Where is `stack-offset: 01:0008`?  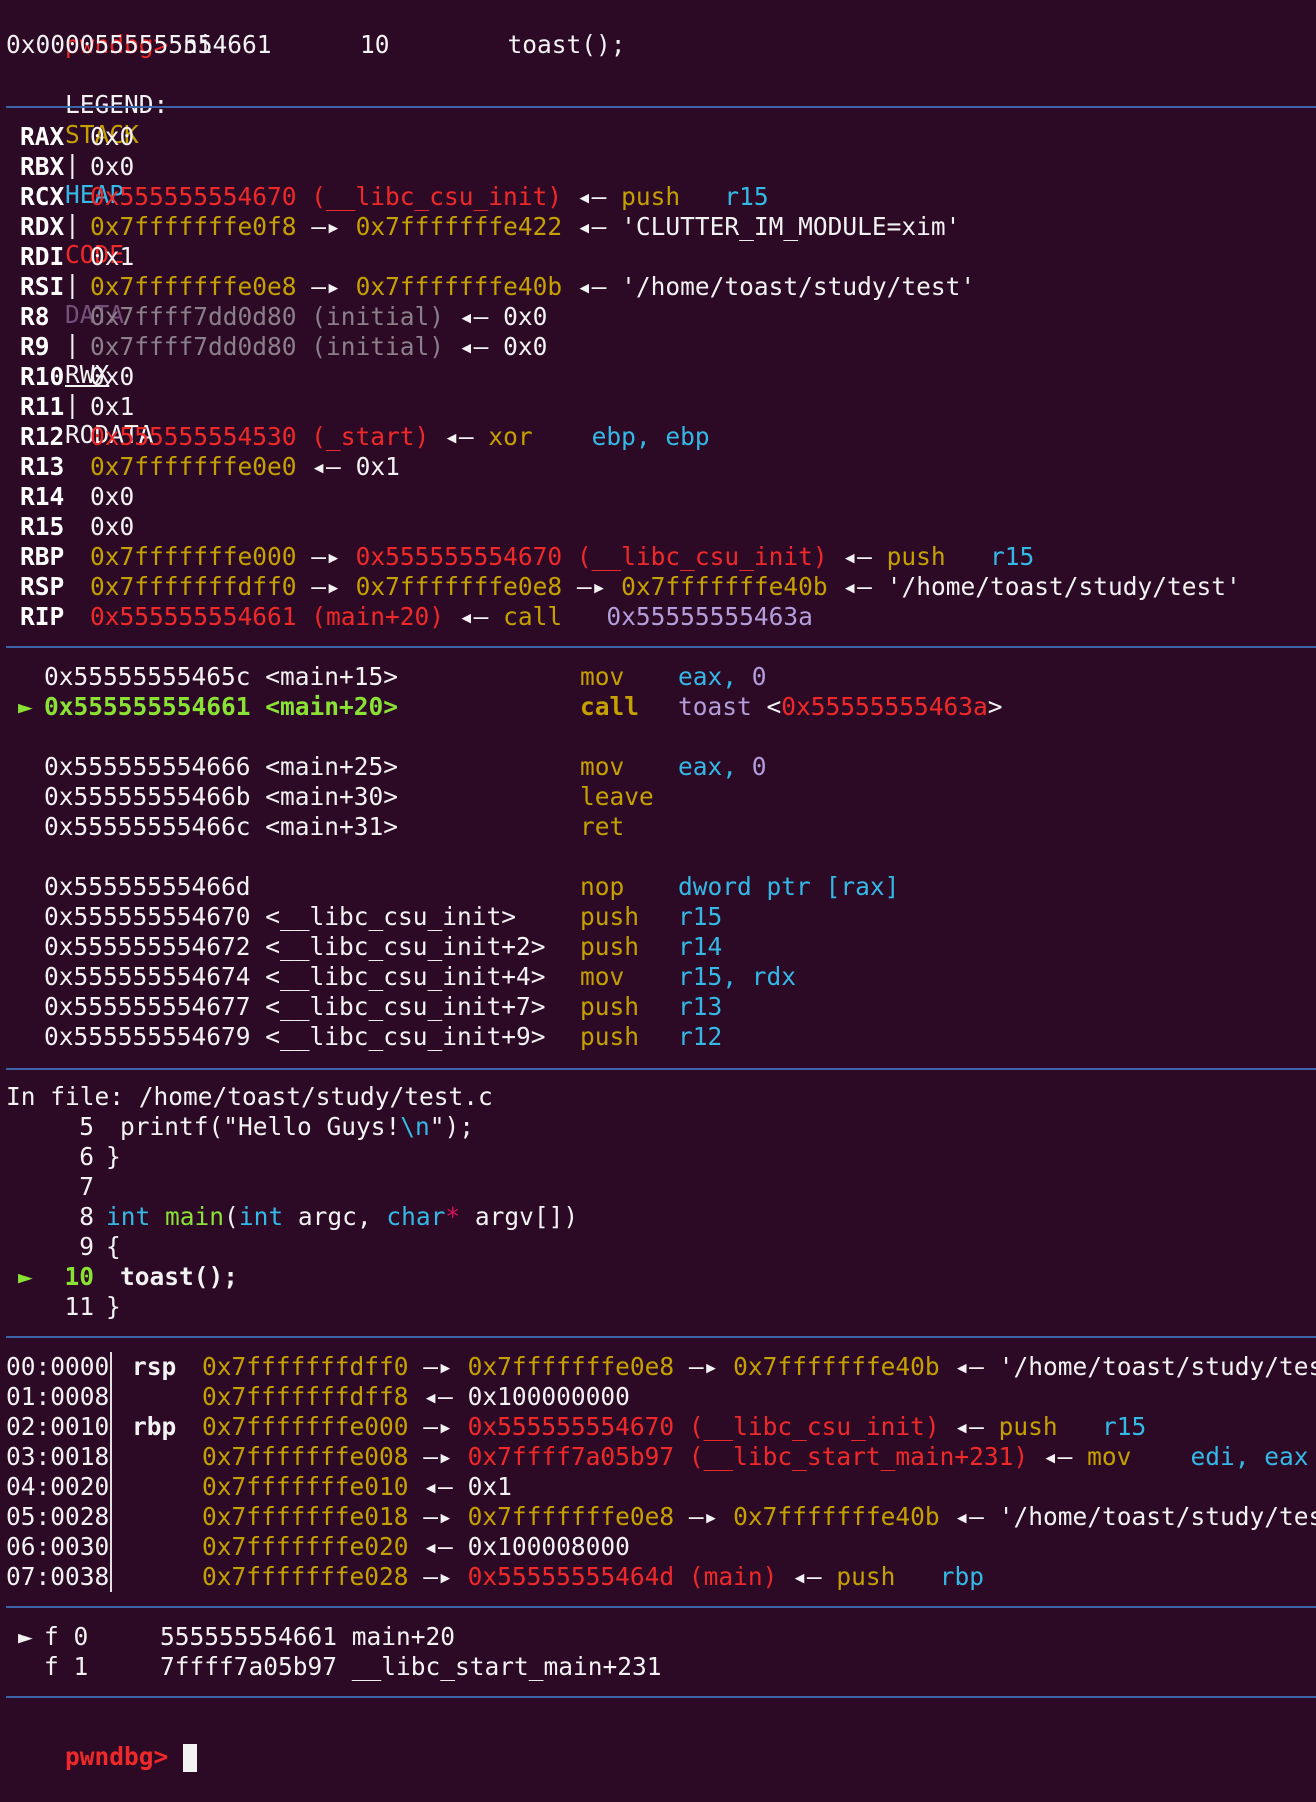
stack-offset: 01:0008 is located at coordinates (58, 1396).